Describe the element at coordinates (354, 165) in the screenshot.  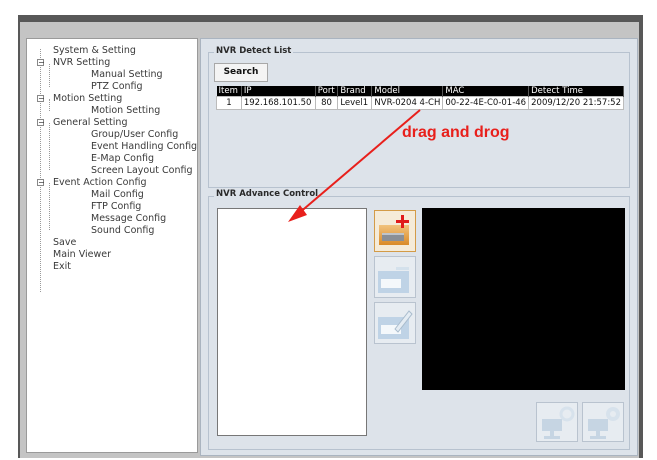
I see `drag-arrow` at that location.